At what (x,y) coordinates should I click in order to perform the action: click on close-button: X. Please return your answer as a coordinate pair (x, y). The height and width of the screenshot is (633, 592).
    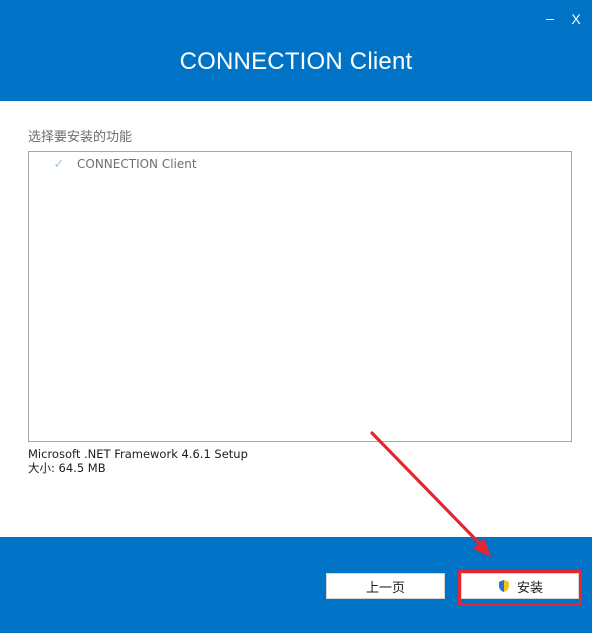
    Looking at the image, I should click on (576, 19).